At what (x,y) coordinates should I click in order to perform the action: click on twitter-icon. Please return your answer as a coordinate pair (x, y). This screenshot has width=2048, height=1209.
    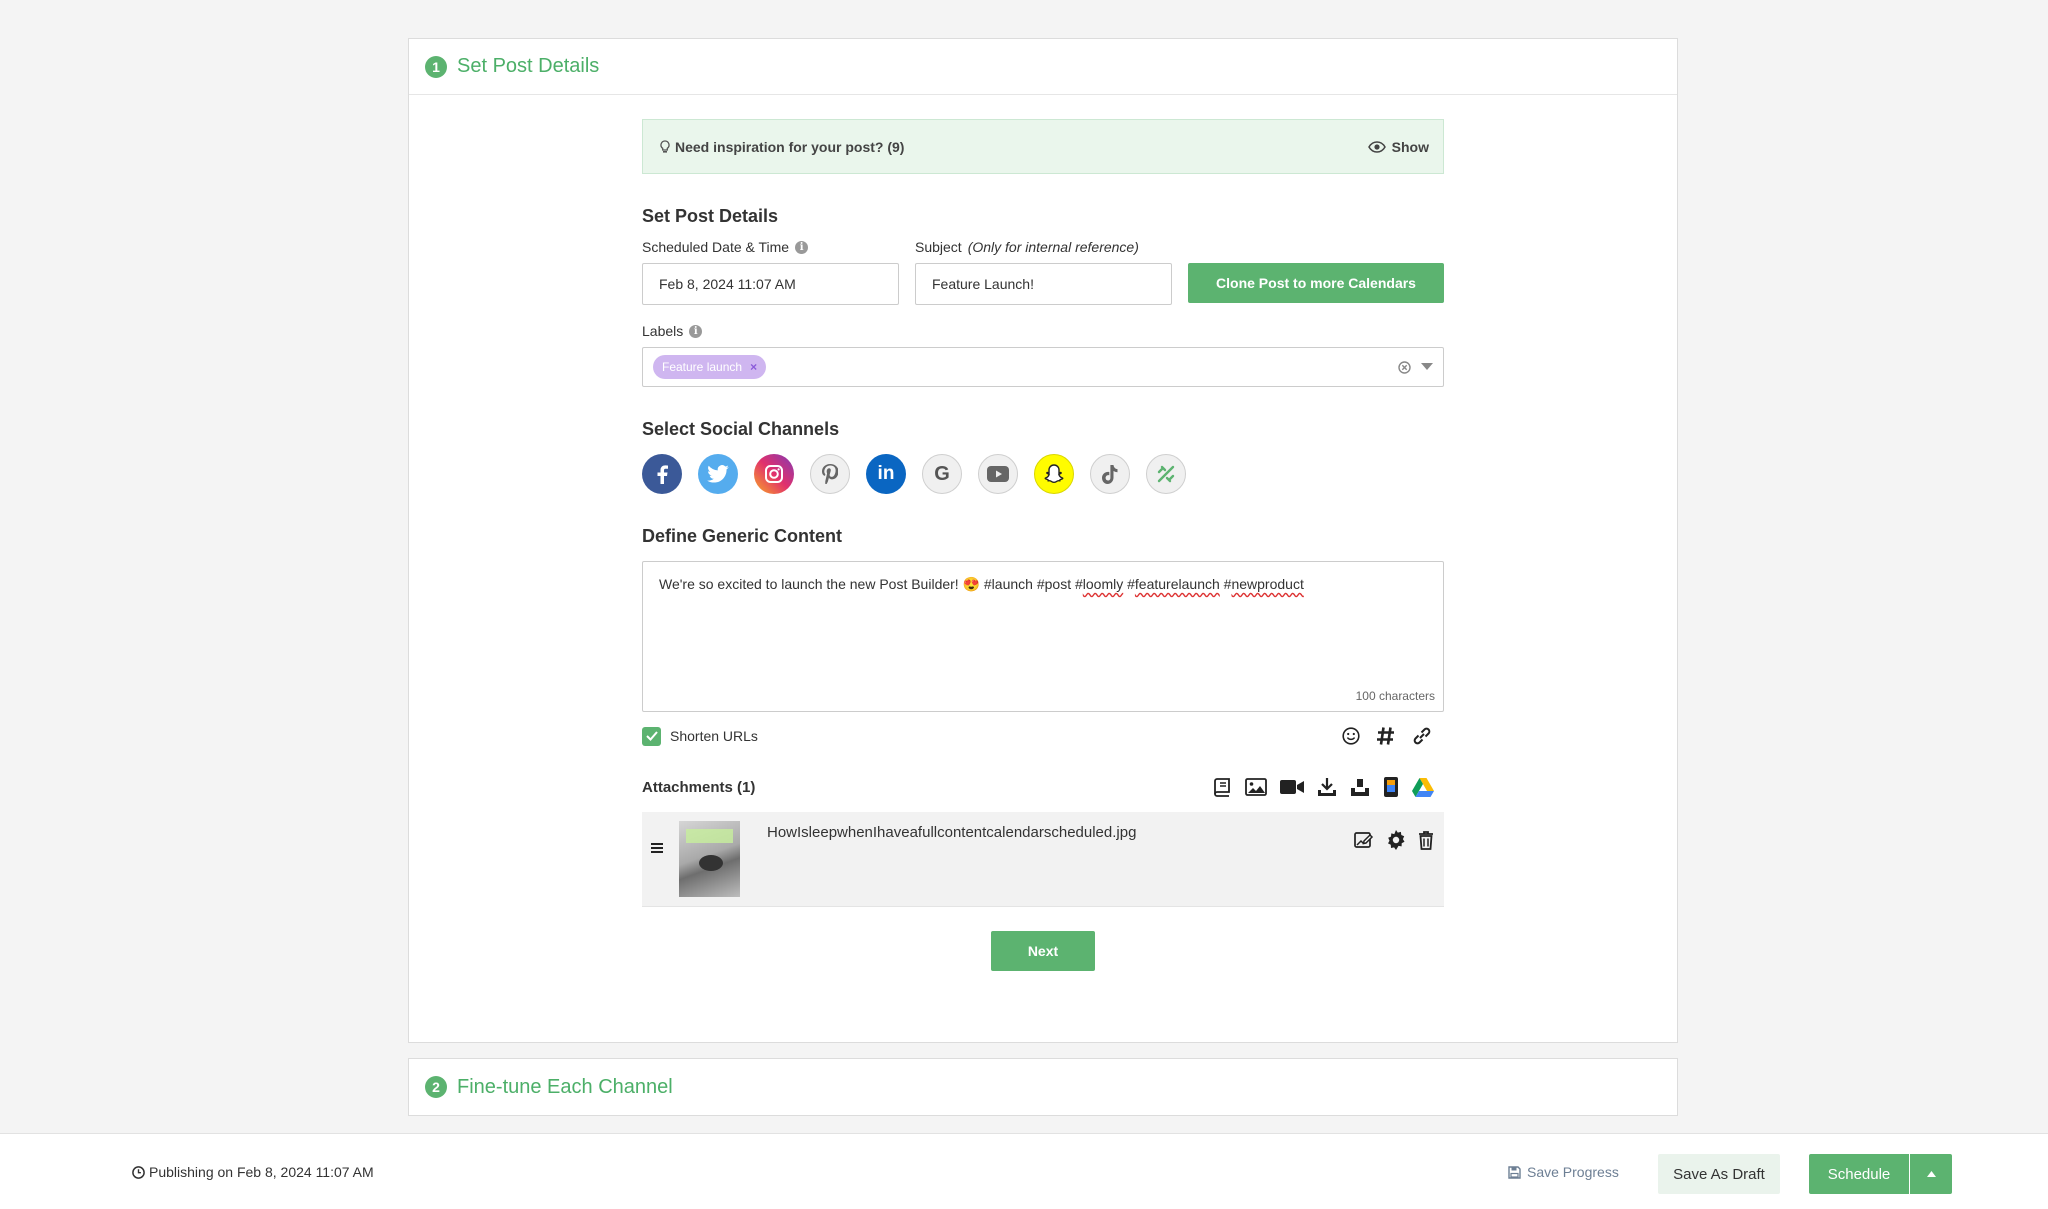
    Looking at the image, I should click on (718, 474).